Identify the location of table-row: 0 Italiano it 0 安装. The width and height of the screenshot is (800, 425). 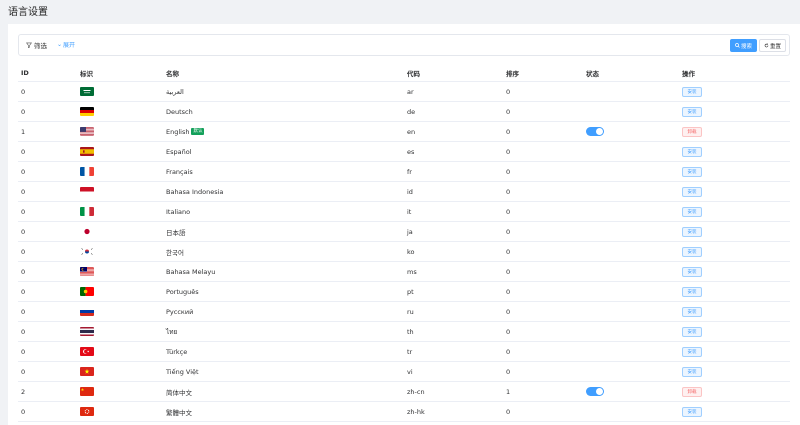
(404, 212).